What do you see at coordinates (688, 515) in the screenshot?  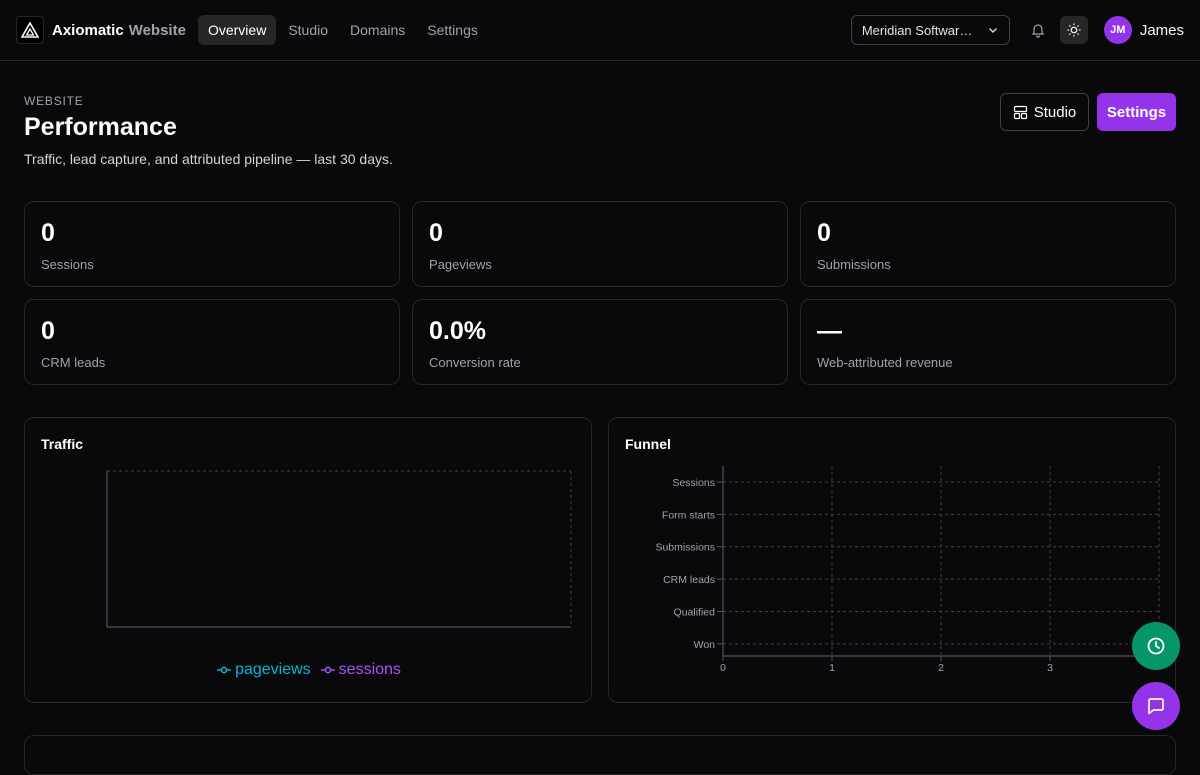 I see `y-tick-label: Form starts` at bounding box center [688, 515].